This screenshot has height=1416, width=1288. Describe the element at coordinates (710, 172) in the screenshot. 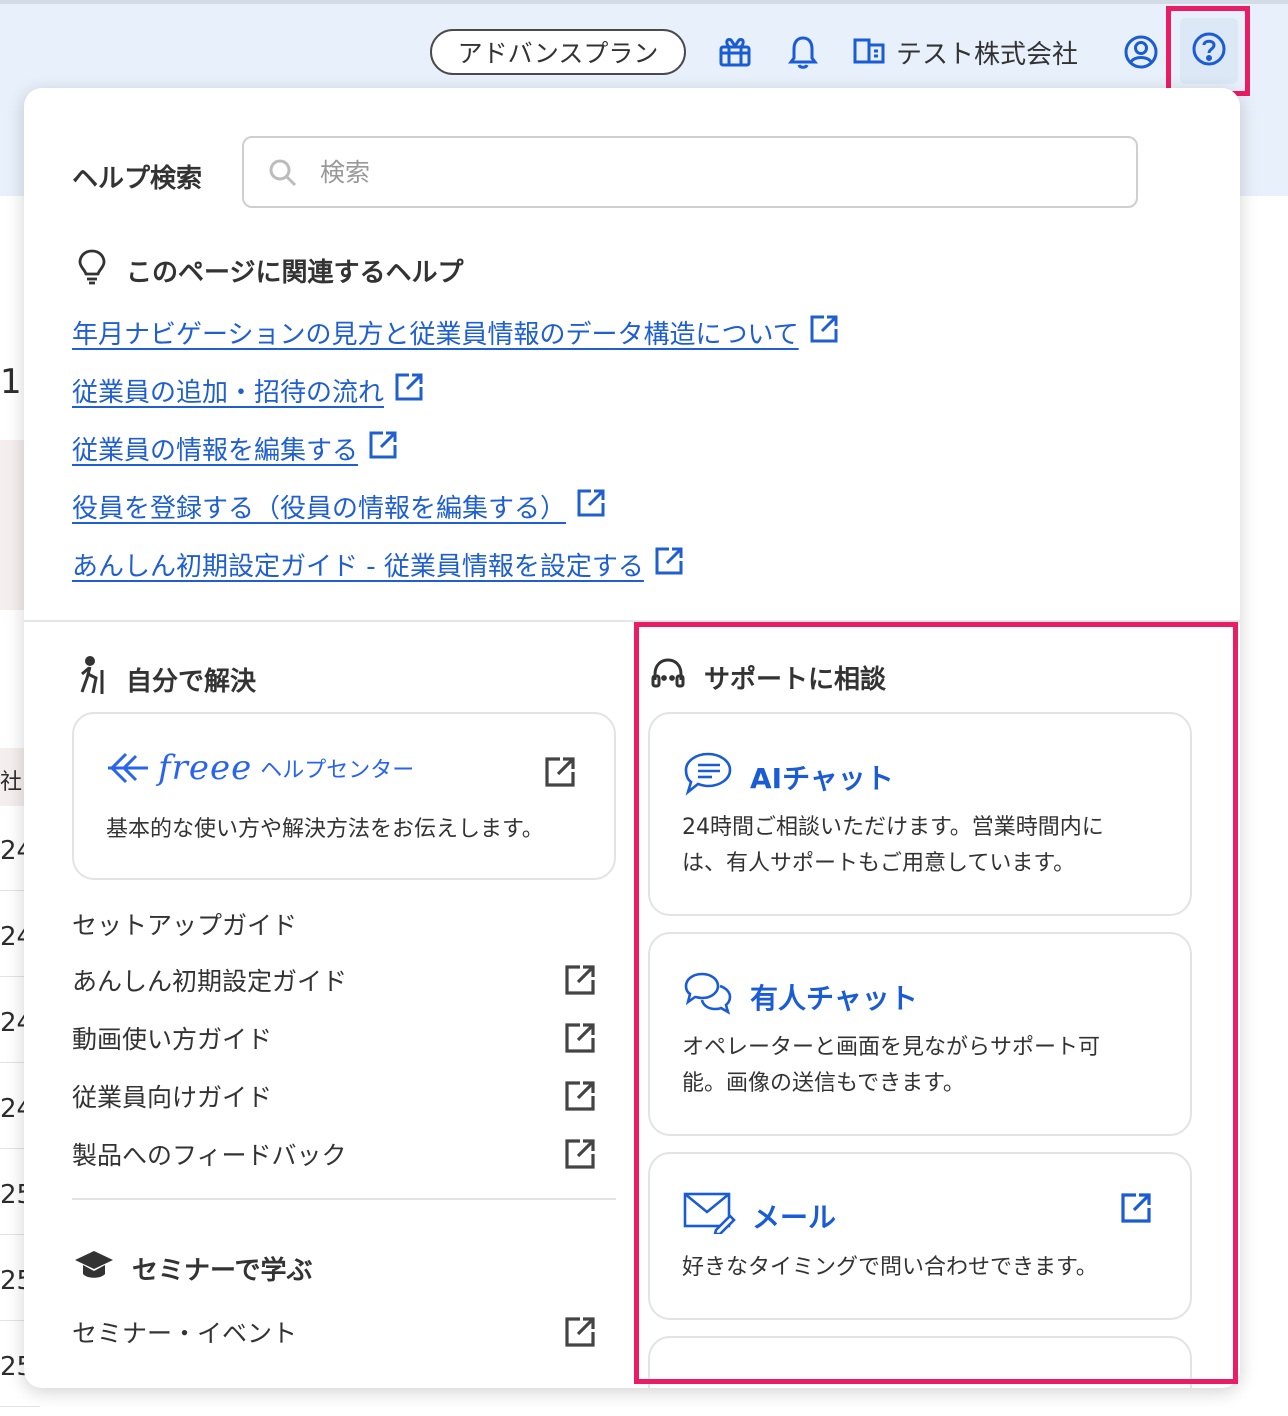

I see `help-search-input` at that location.